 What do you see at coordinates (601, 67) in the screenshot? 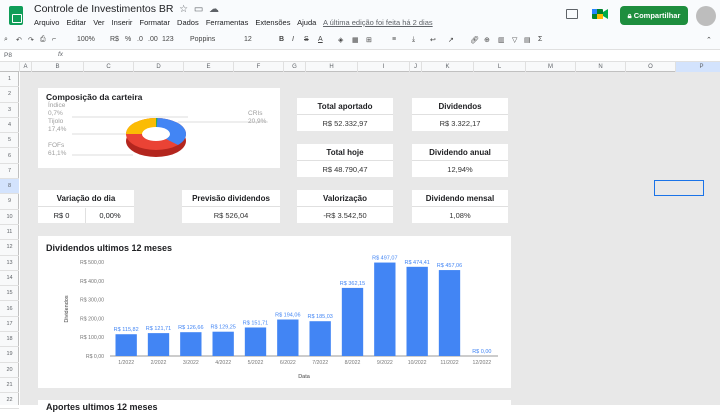
I see `column-header-n: N` at bounding box center [601, 67].